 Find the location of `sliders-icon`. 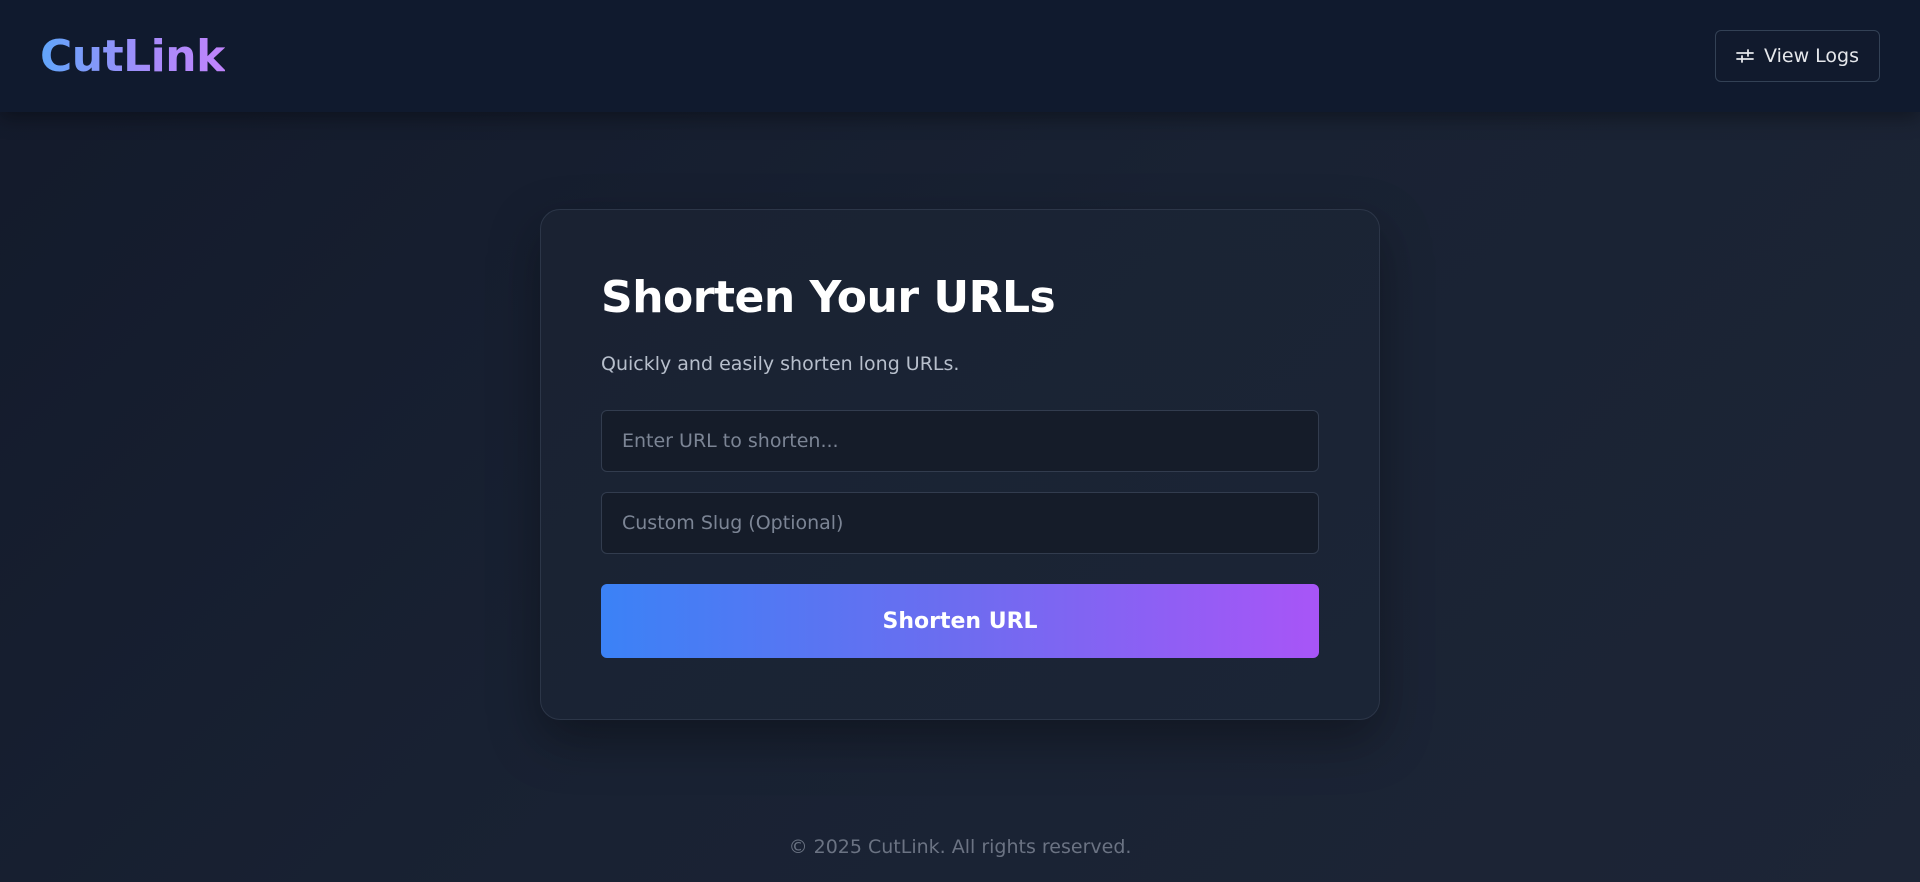

sliders-icon is located at coordinates (1745, 56).